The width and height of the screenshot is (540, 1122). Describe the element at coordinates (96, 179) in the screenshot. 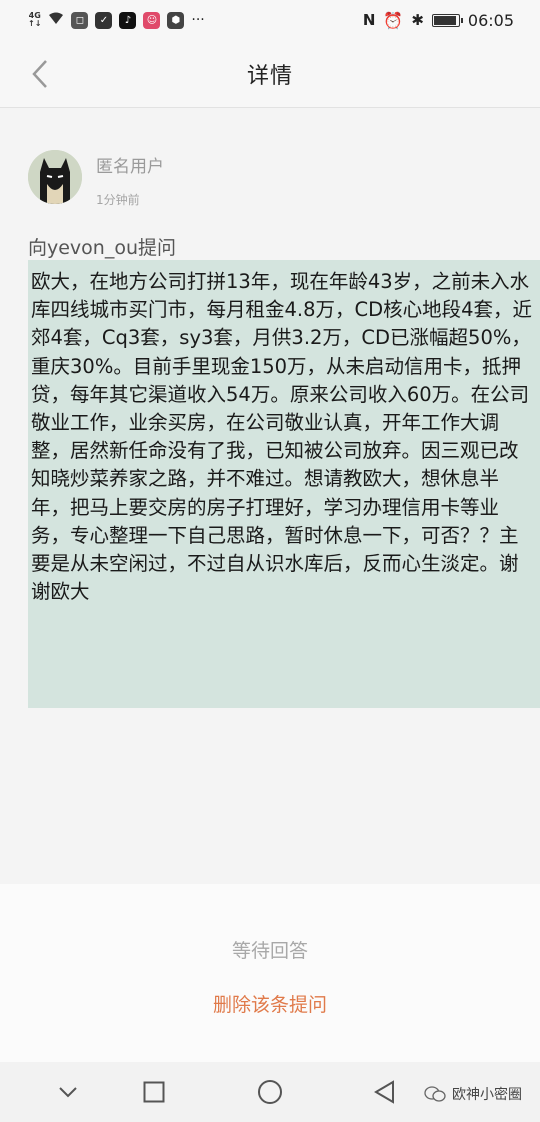

I see `asker-info: 匿名用户 1分钟前` at that location.